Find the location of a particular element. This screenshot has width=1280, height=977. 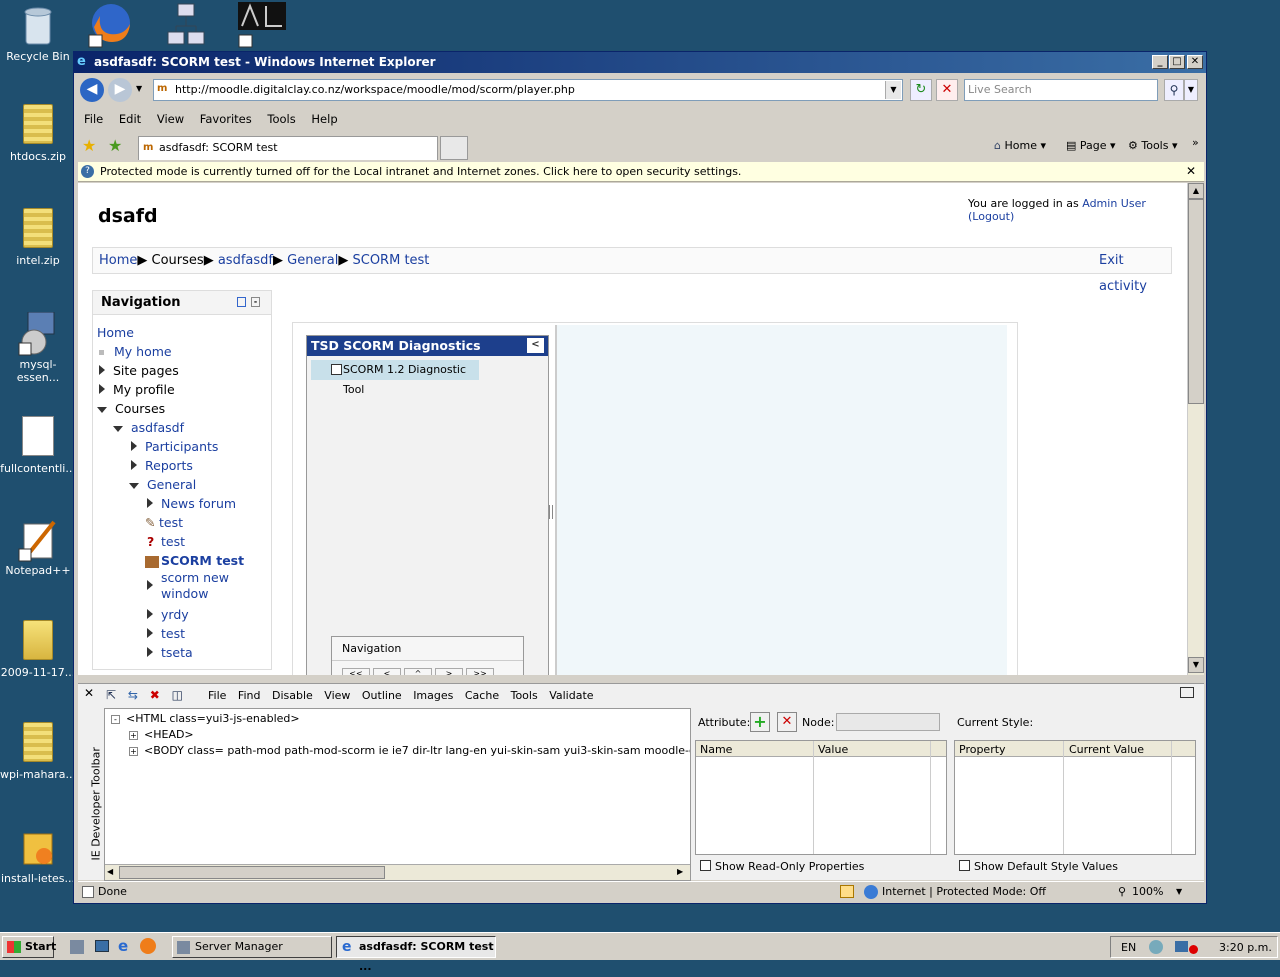

tray-alert-icon is located at coordinates (1193, 949).